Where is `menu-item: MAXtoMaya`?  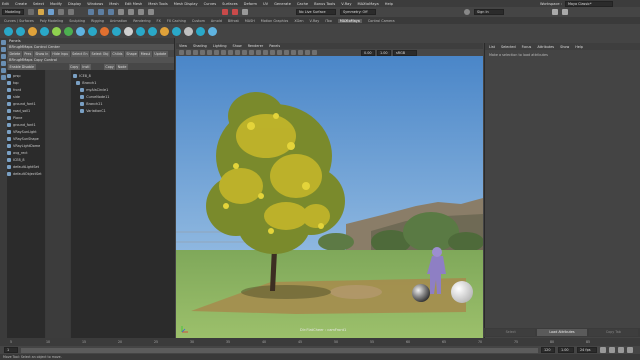
menu-item: MAXtoMaya is located at coordinates (368, 4).